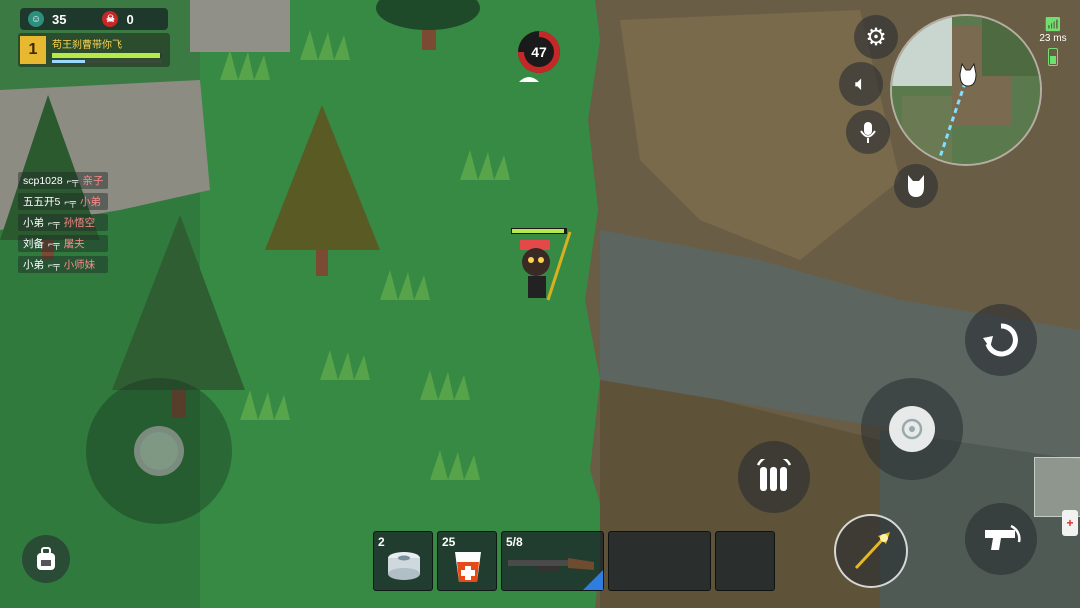 The height and width of the screenshot is (608, 1080). What do you see at coordinates (63, 180) in the screenshot?
I see `kill-feed-entry: scp1028 ⌐╤ 亲子` at bounding box center [63, 180].